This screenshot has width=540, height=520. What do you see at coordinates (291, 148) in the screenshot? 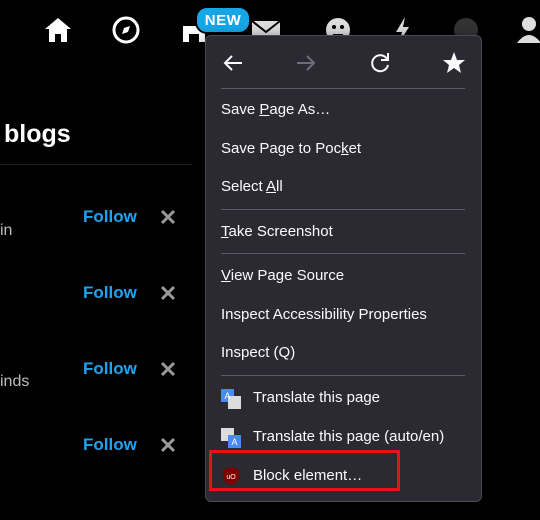
I see `menu-item-save-to-pocket: Save Page to Pocket` at bounding box center [291, 148].